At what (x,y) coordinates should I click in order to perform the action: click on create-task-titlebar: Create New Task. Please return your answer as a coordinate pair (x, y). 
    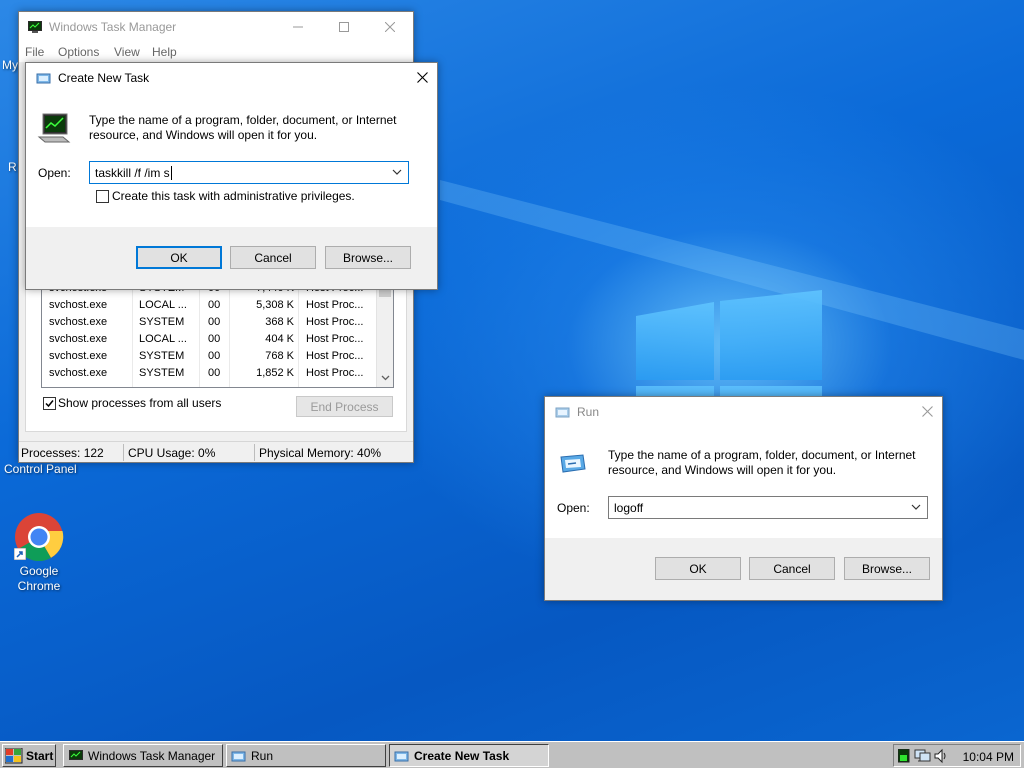
    Looking at the image, I should click on (231, 78).